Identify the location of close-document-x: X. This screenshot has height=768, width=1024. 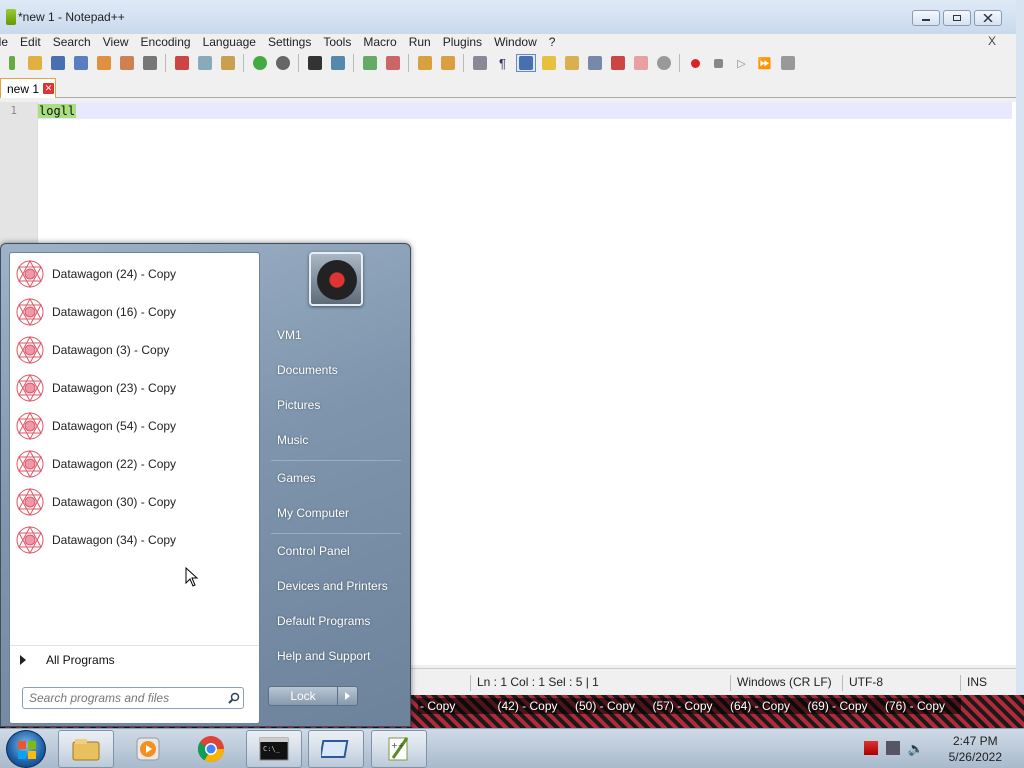
(992, 41).